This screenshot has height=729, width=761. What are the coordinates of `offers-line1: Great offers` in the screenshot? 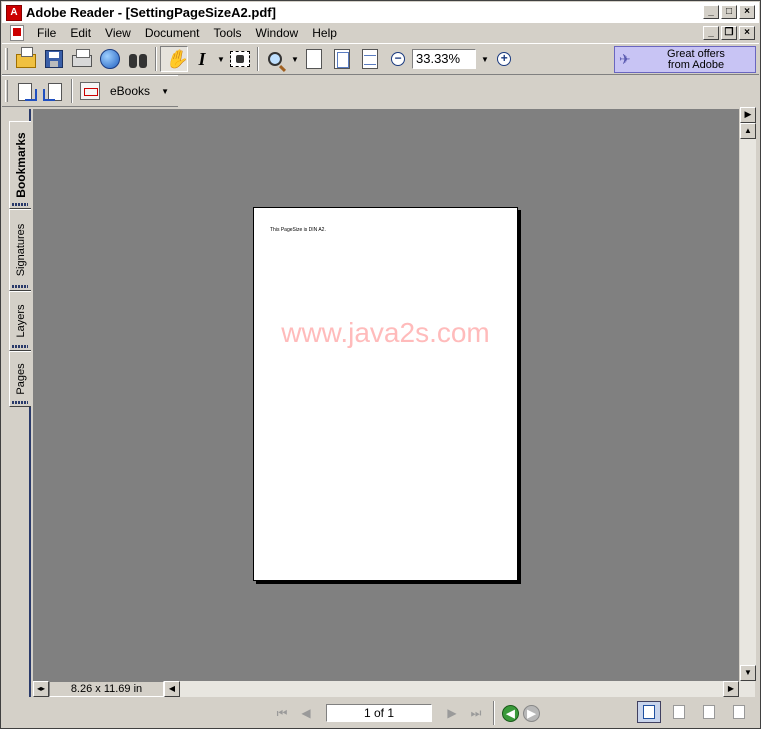 It's located at (696, 53).